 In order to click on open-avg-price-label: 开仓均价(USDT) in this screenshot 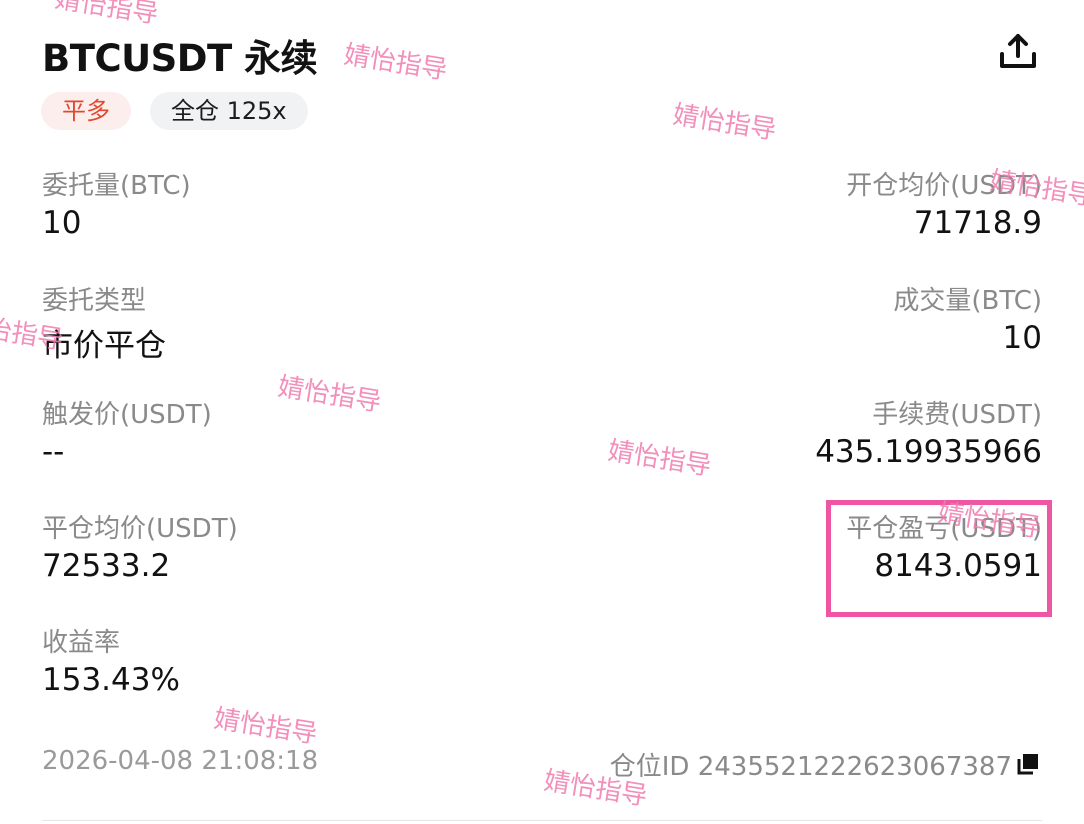, I will do `click(944, 186)`.